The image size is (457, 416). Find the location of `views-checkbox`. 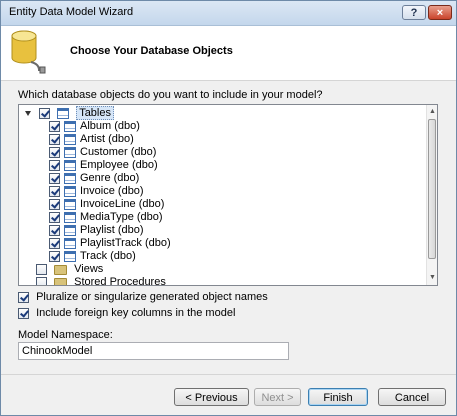

views-checkbox is located at coordinates (41, 269).